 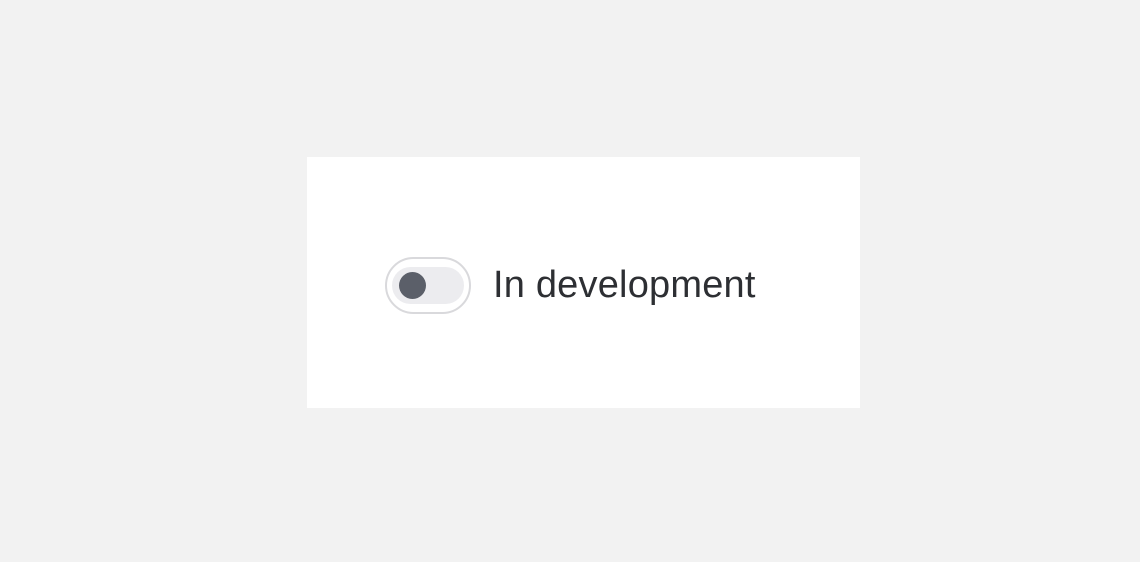 What do you see at coordinates (412, 285) in the screenshot?
I see `toggle-thumb-icon` at bounding box center [412, 285].